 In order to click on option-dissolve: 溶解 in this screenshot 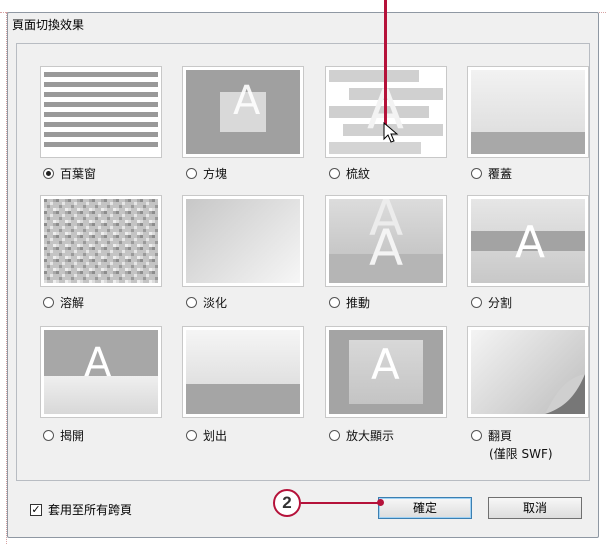, I will do `click(63, 302)`.